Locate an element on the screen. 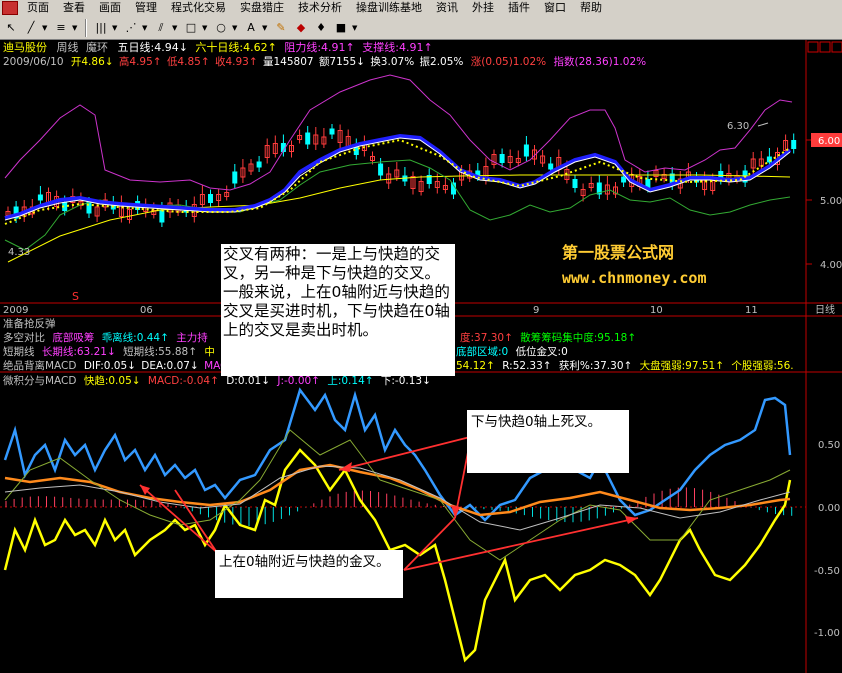 This screenshot has width=842, height=673. menu-view: 查看 is located at coordinates (74, 8).